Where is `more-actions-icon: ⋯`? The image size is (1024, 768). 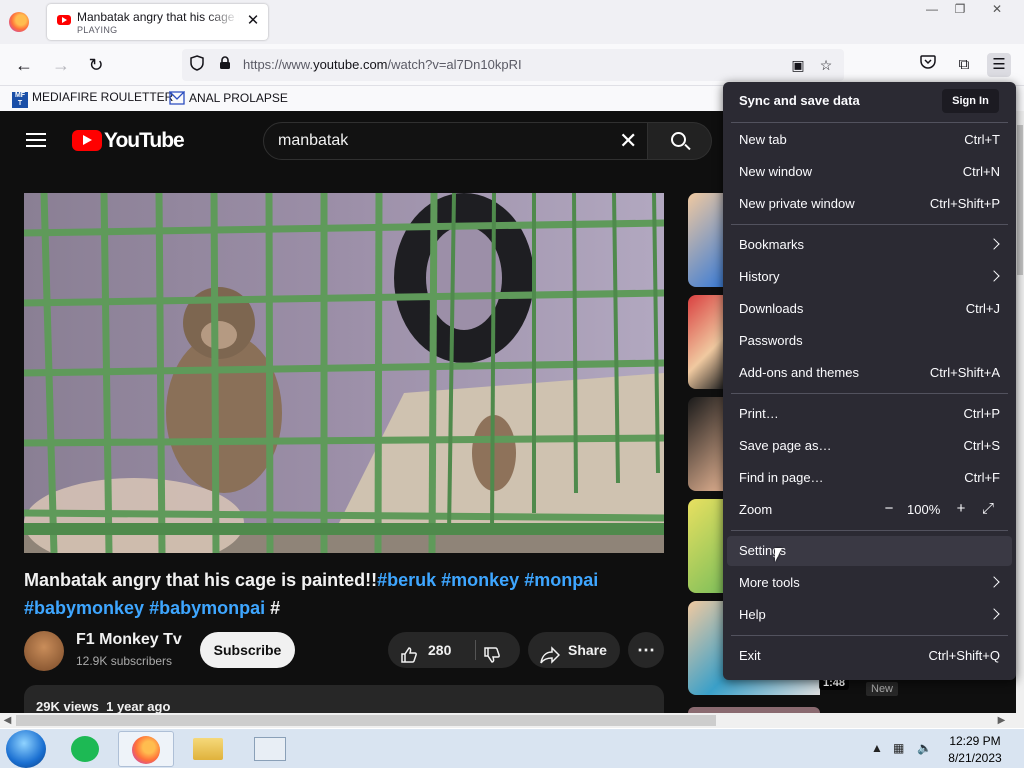 more-actions-icon: ⋯ is located at coordinates (646, 650).